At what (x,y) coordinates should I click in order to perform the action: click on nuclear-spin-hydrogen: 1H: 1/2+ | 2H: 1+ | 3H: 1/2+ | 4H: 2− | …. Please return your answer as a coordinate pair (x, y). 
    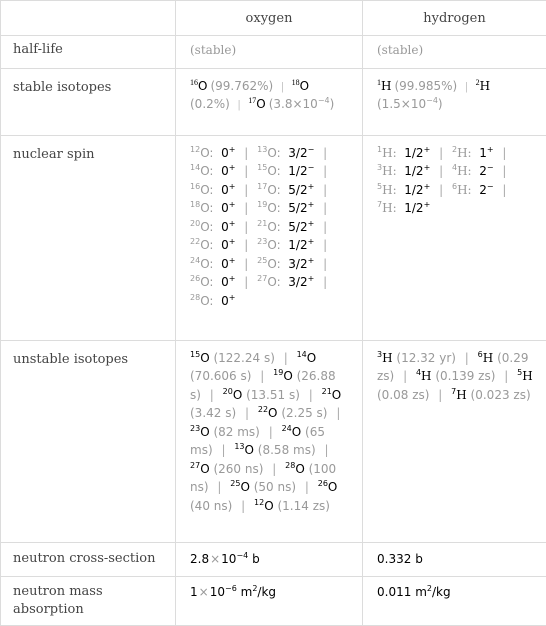
    Looking at the image, I should click on (454, 237).